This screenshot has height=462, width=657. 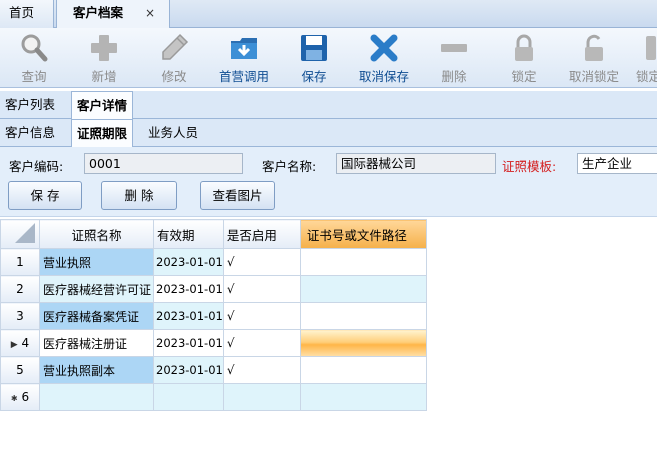 I want to click on tab-customer-archive: 客户档案 ×, so click(x=113, y=14).